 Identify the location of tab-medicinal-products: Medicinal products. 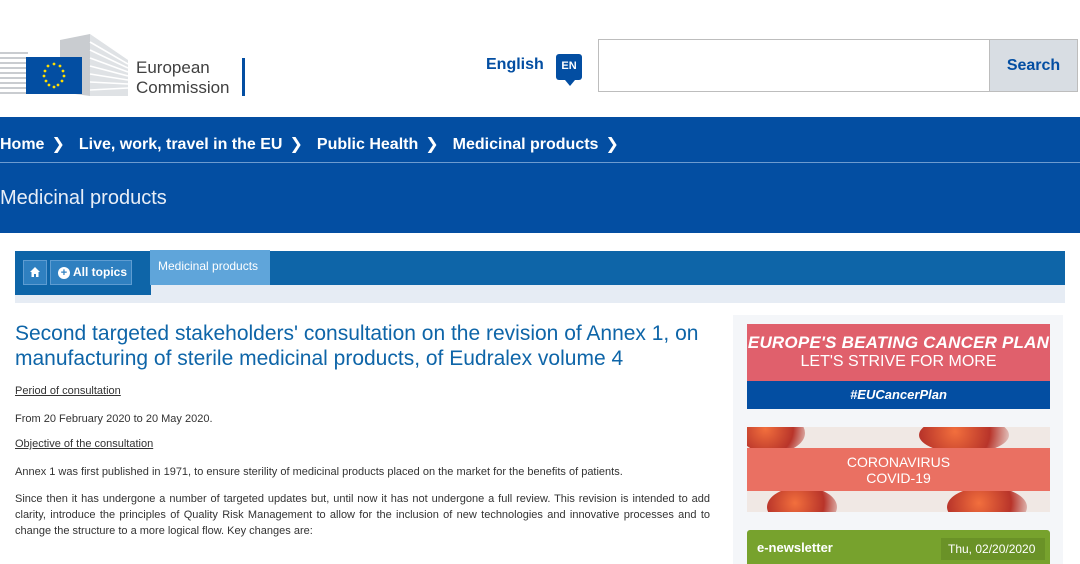
(210, 267).